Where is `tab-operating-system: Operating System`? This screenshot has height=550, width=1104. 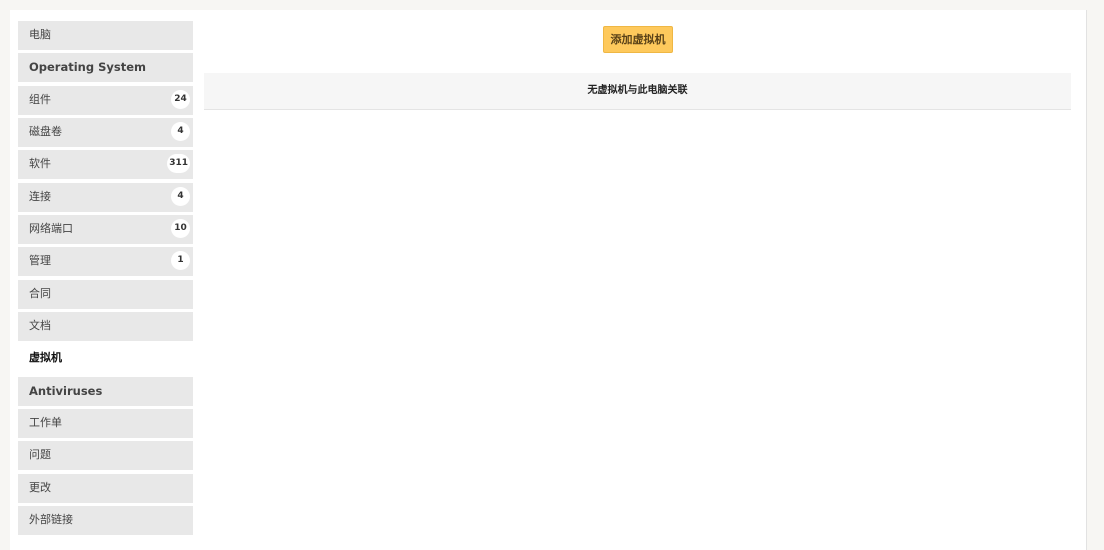 tab-operating-system: Operating System is located at coordinates (105, 68).